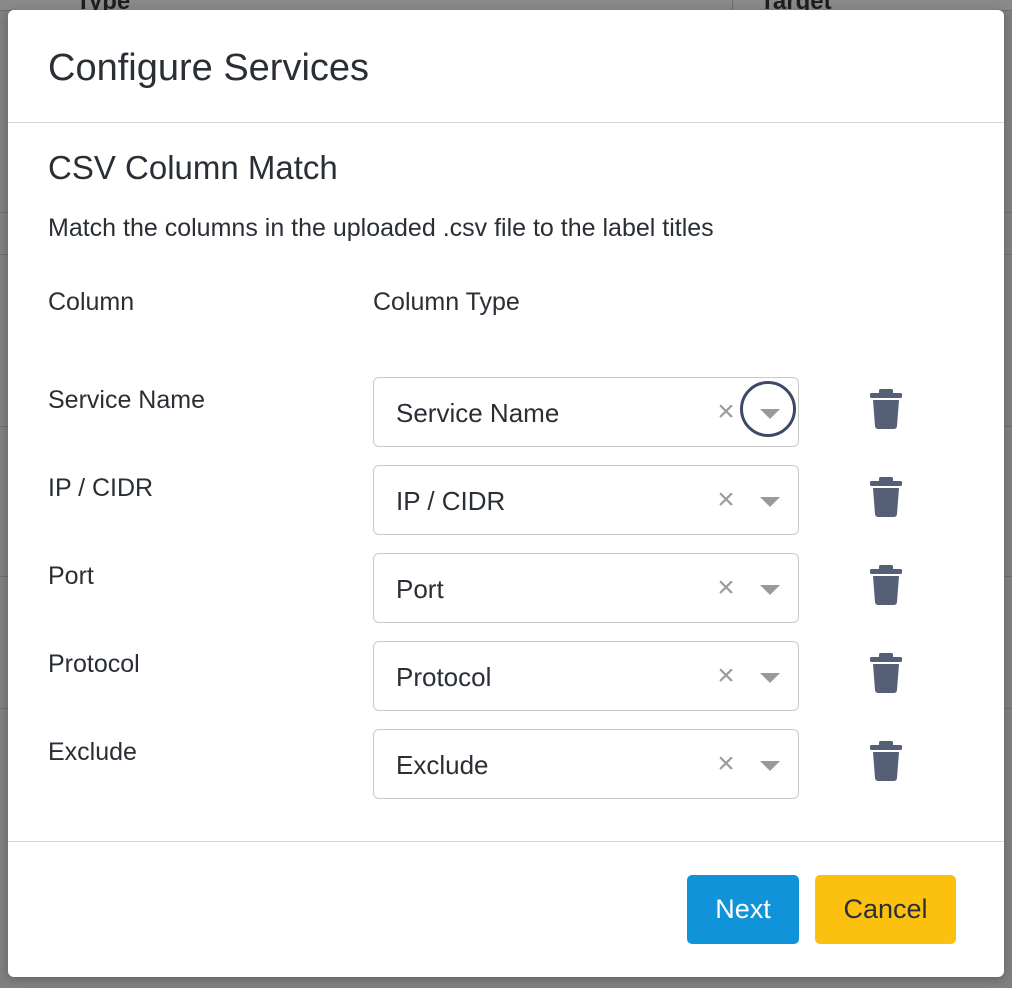 The image size is (1012, 988). I want to click on cancel-button: Cancel, so click(885, 909).